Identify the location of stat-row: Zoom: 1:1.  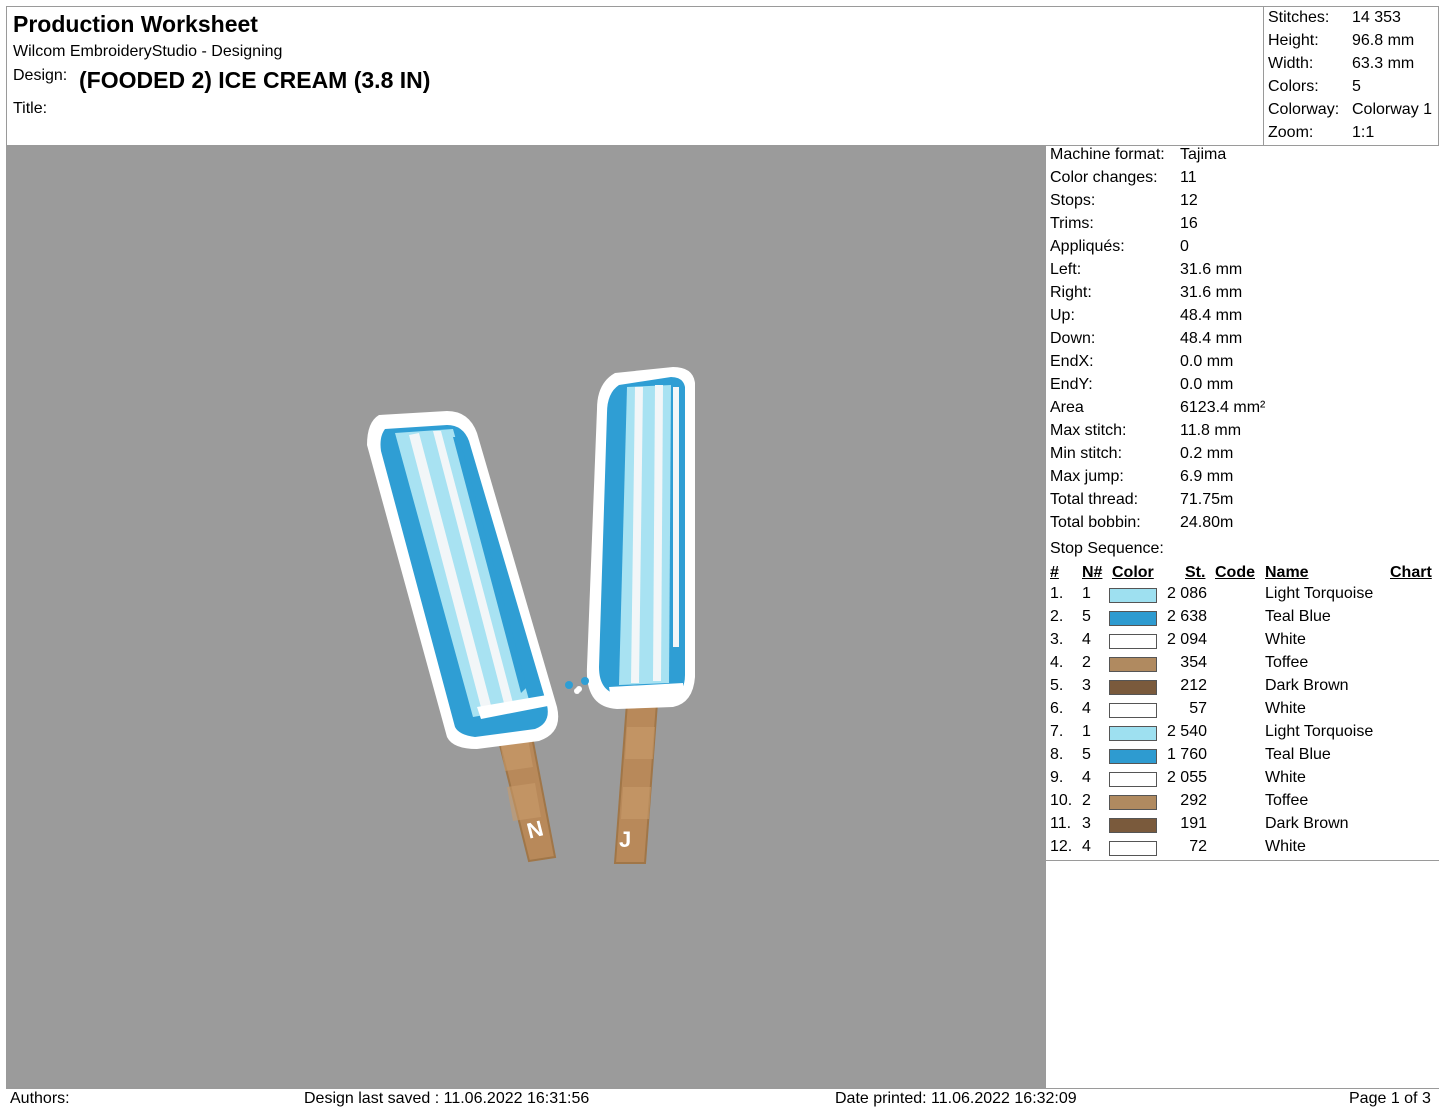
(1321, 133).